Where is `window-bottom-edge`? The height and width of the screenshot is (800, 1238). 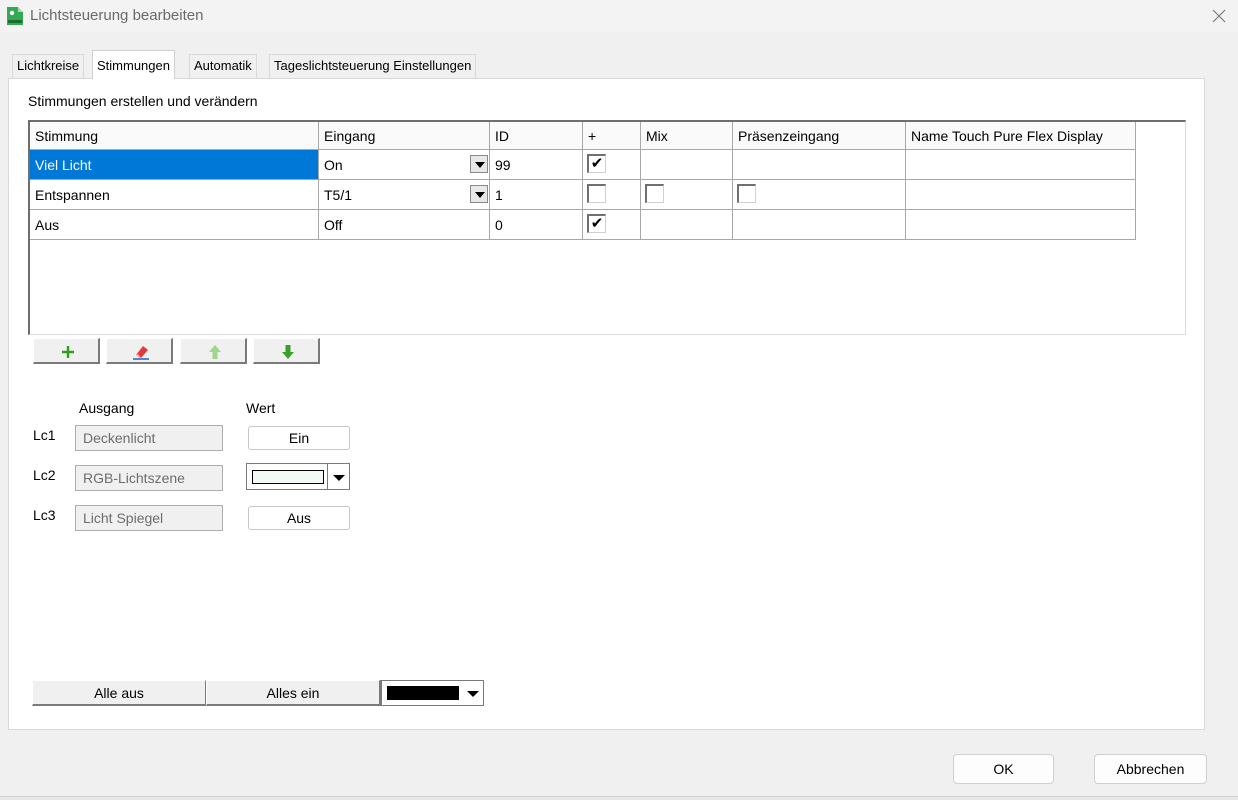
window-bottom-edge is located at coordinates (619, 798).